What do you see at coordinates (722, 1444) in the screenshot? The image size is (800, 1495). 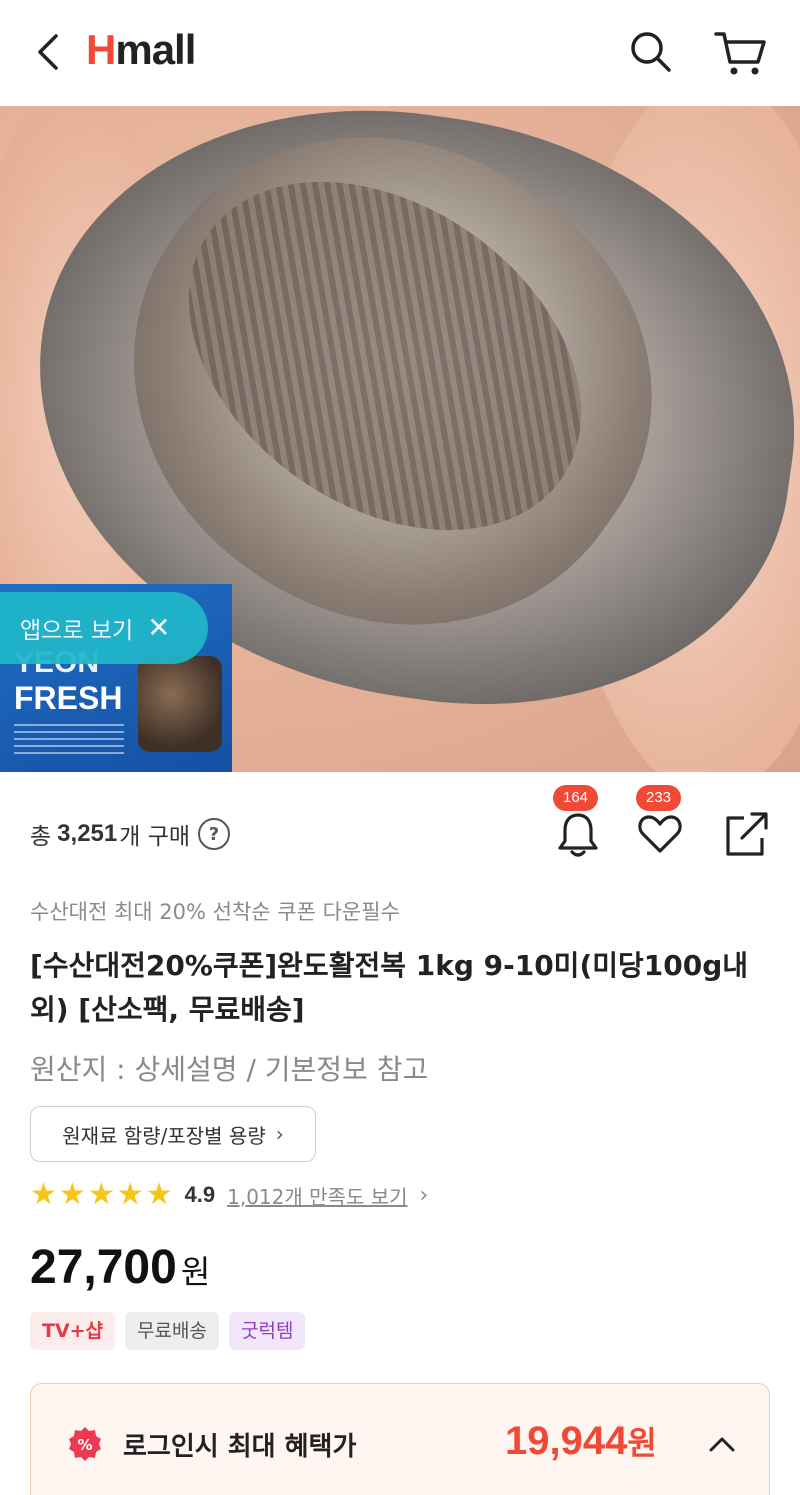 I see `chevron-up-icon` at bounding box center [722, 1444].